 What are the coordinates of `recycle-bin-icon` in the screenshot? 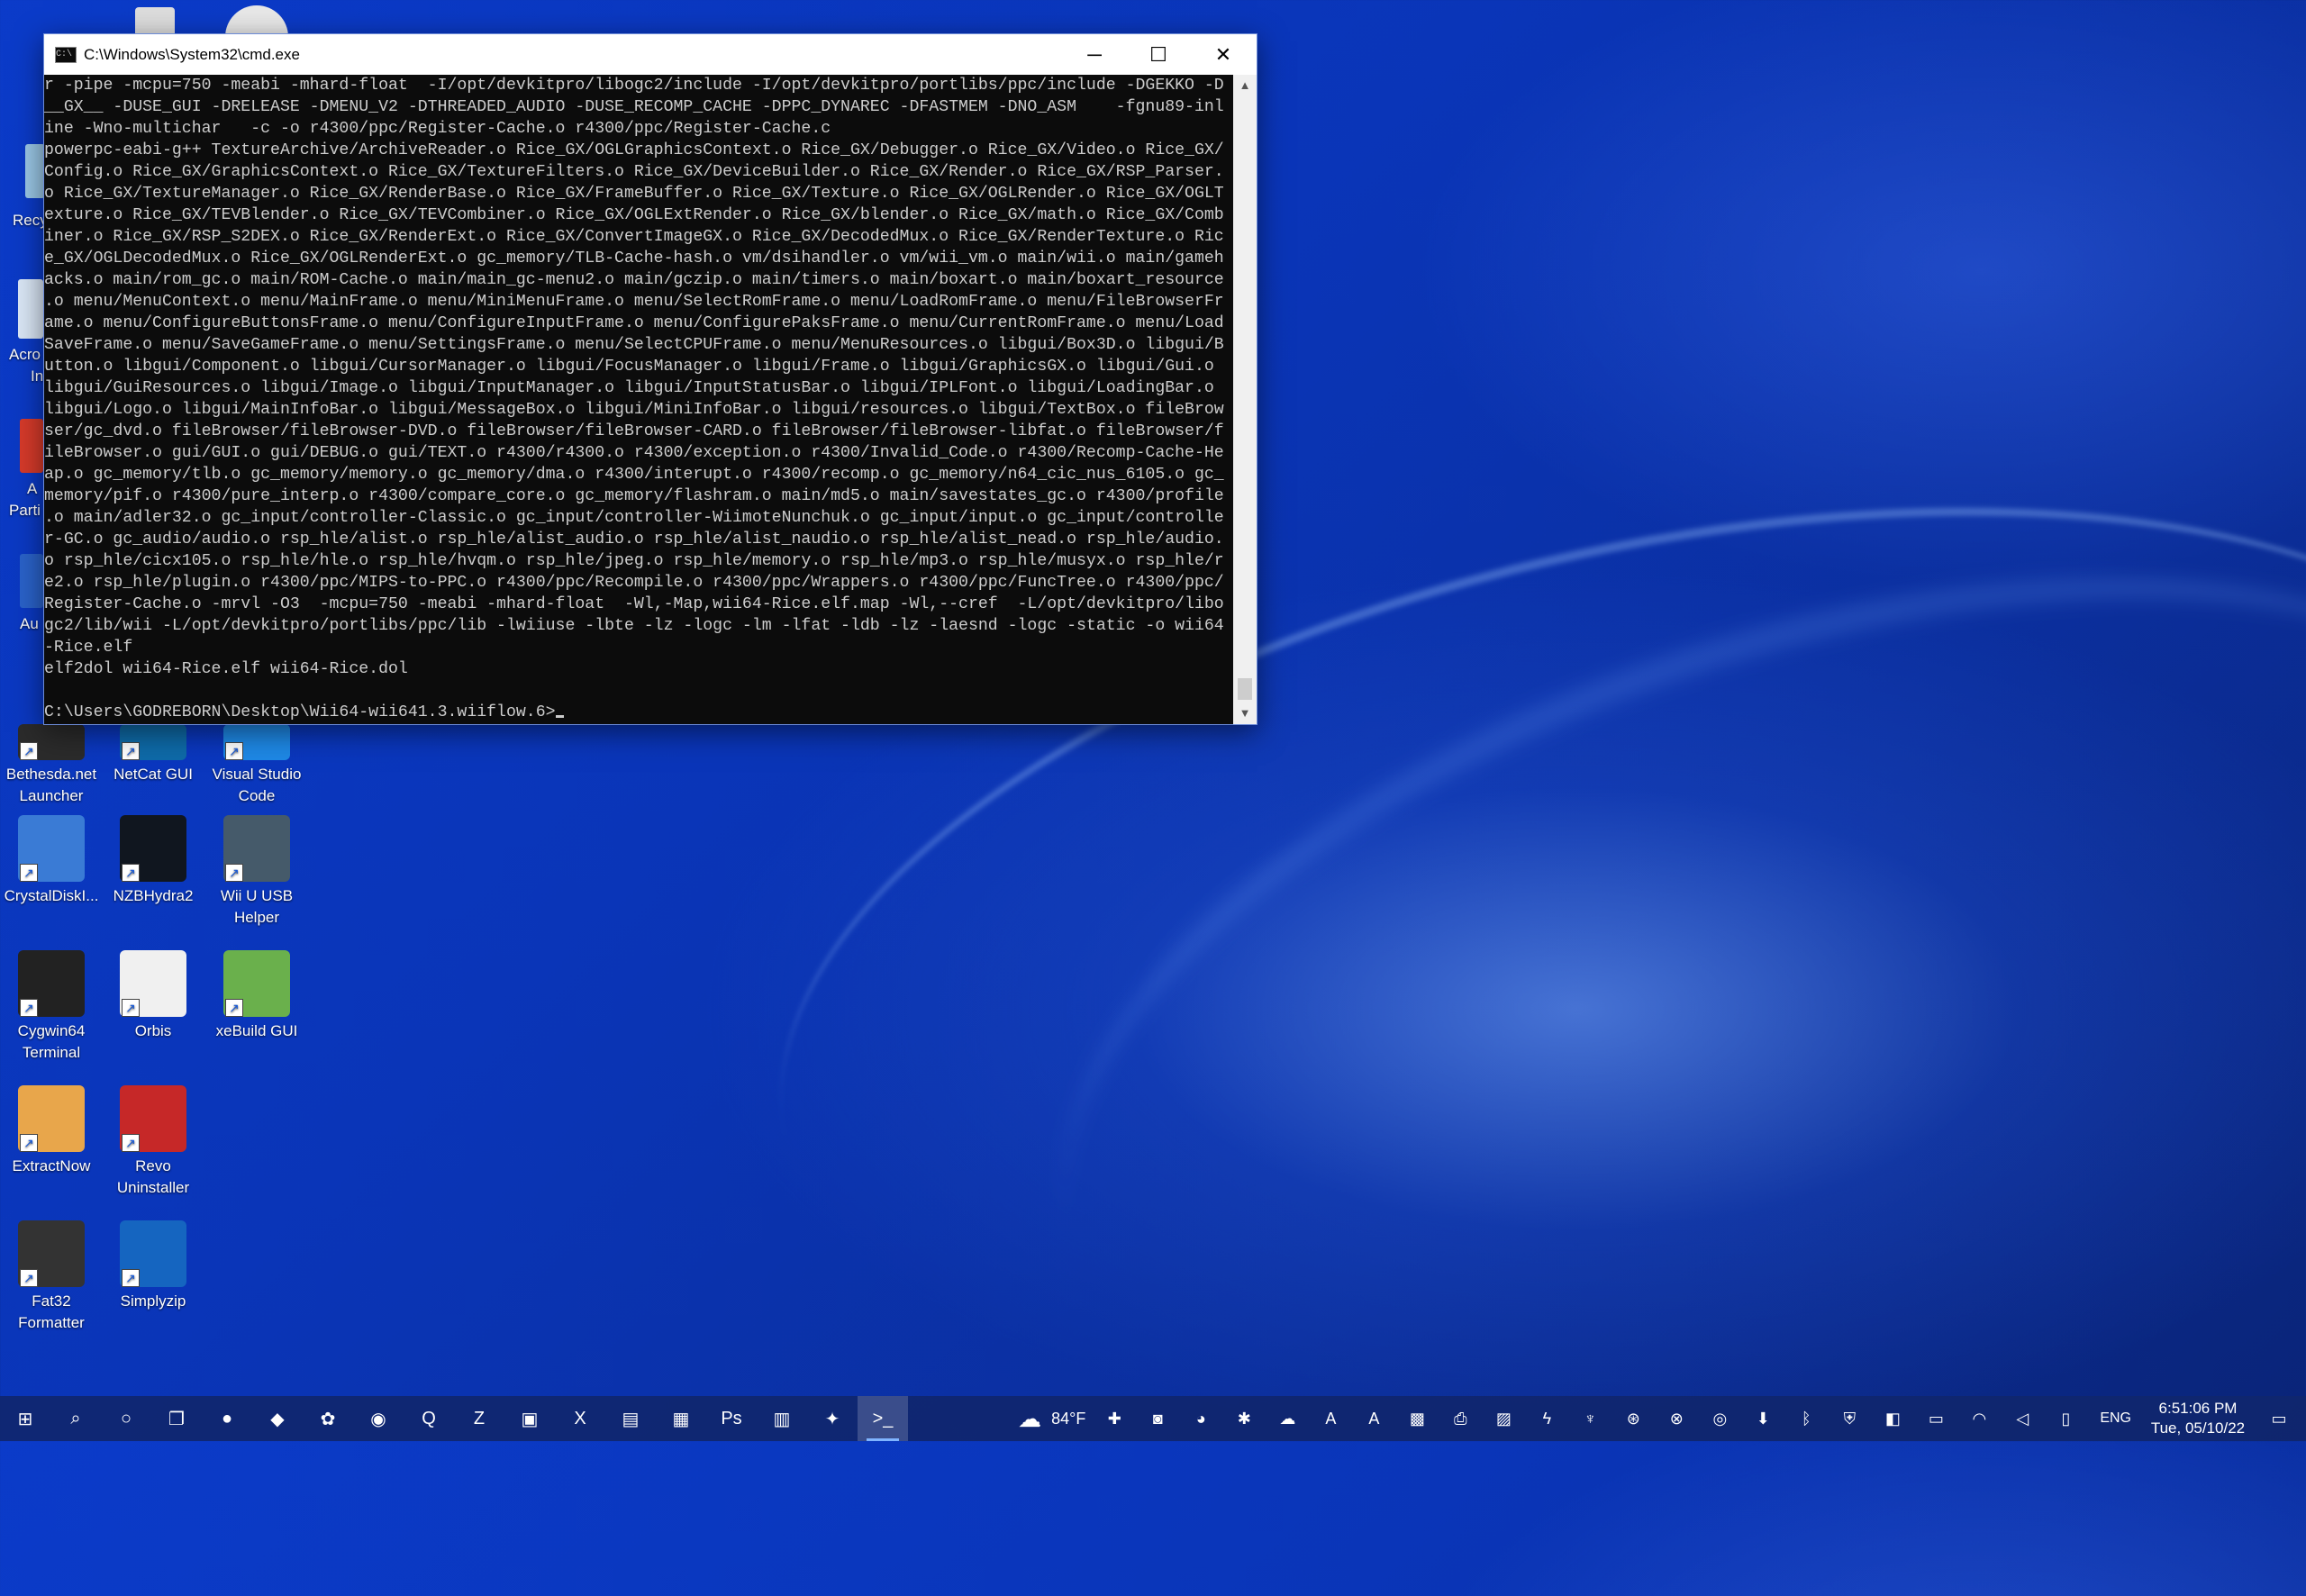 It's located at (35, 171).